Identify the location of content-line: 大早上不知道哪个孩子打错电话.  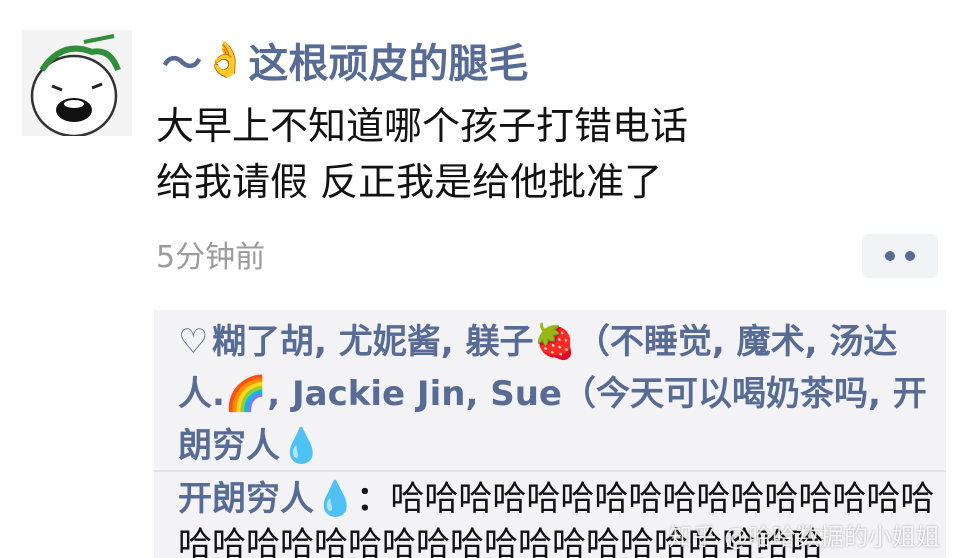
(422, 126).